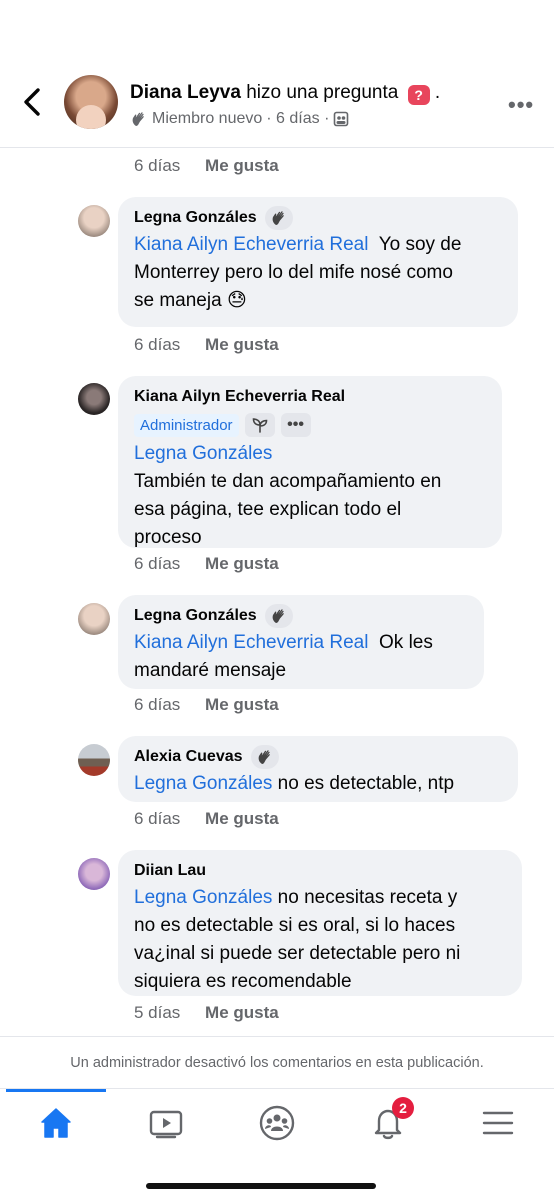 The width and height of the screenshot is (554, 1201). I want to click on plant-icon, so click(259, 425).